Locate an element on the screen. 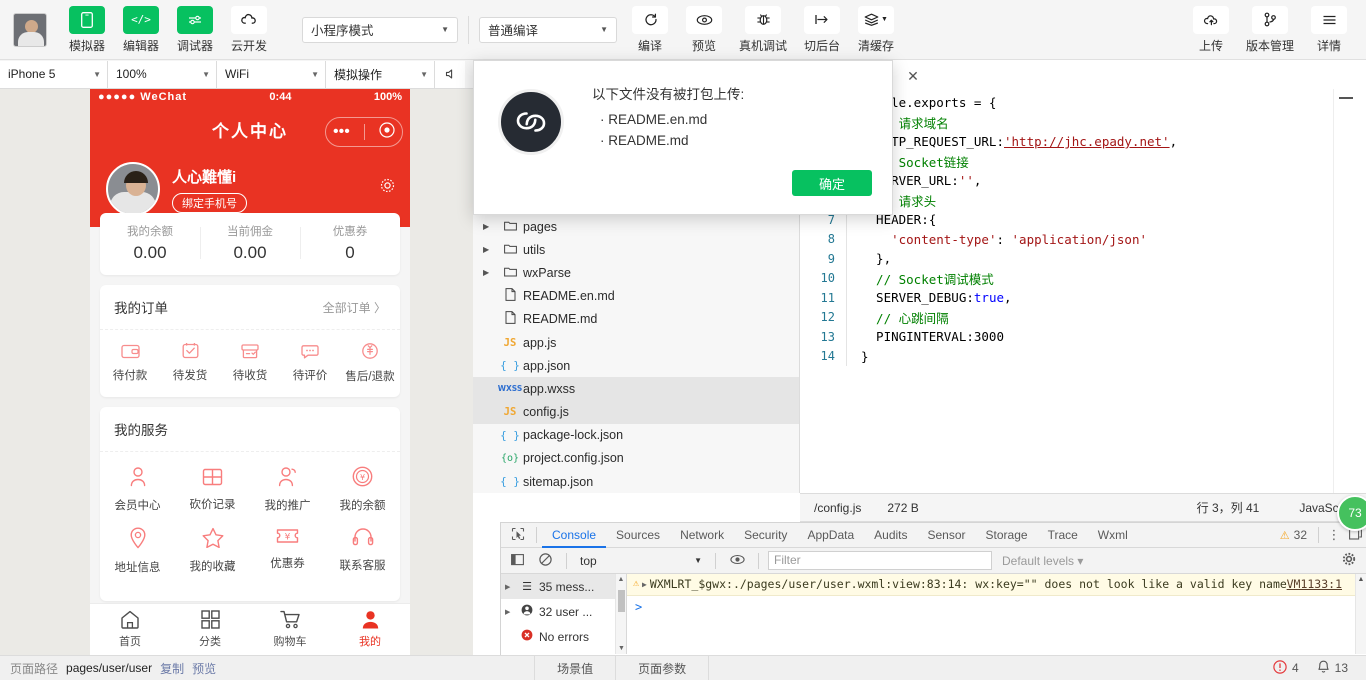 This screenshot has width=1366, height=680. tabbar-item-home: 首页 is located at coordinates (130, 629).